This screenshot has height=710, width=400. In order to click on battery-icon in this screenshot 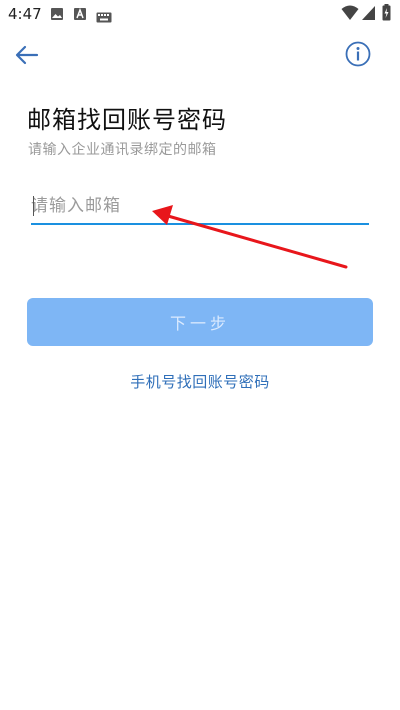, I will do `click(386, 14)`.